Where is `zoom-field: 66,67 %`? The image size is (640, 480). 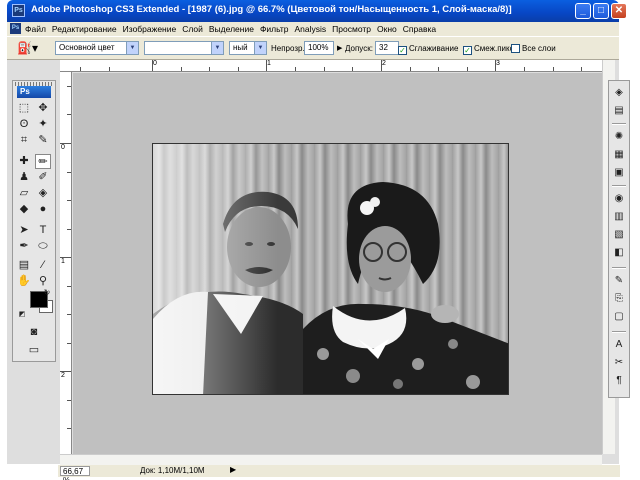 zoom-field: 66,67 % is located at coordinates (75, 473).